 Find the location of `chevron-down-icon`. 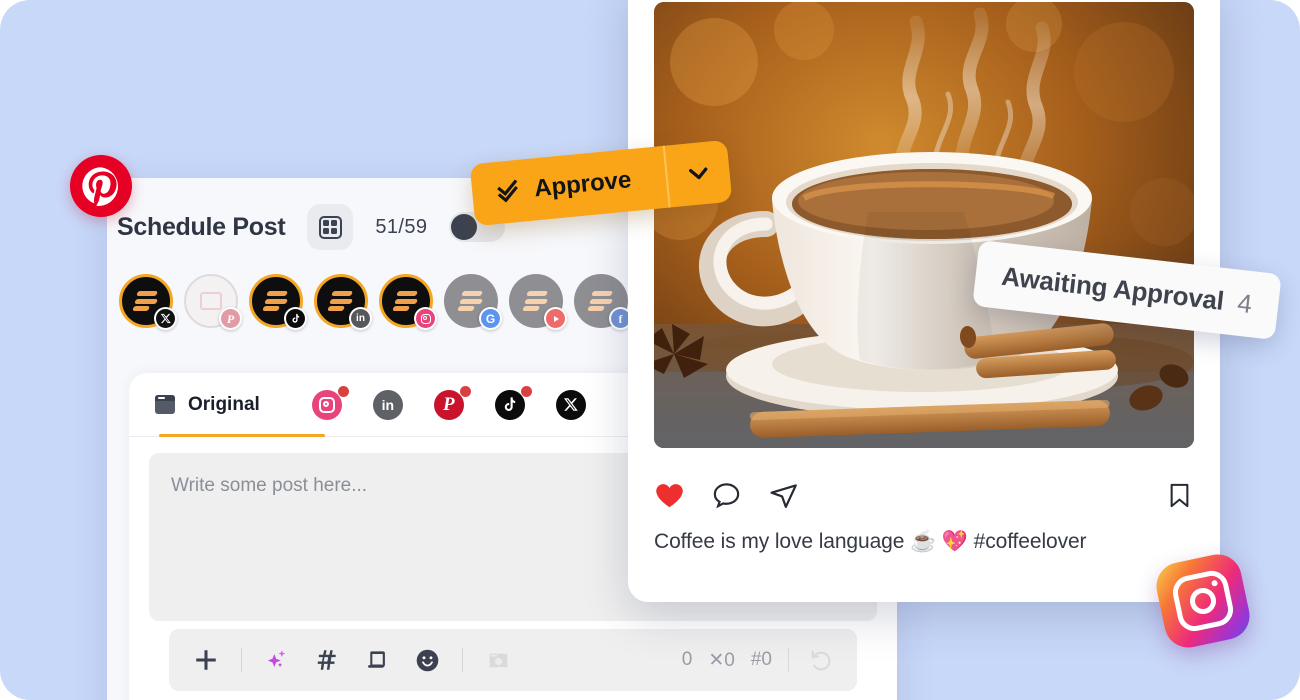

chevron-down-icon is located at coordinates (698, 174).